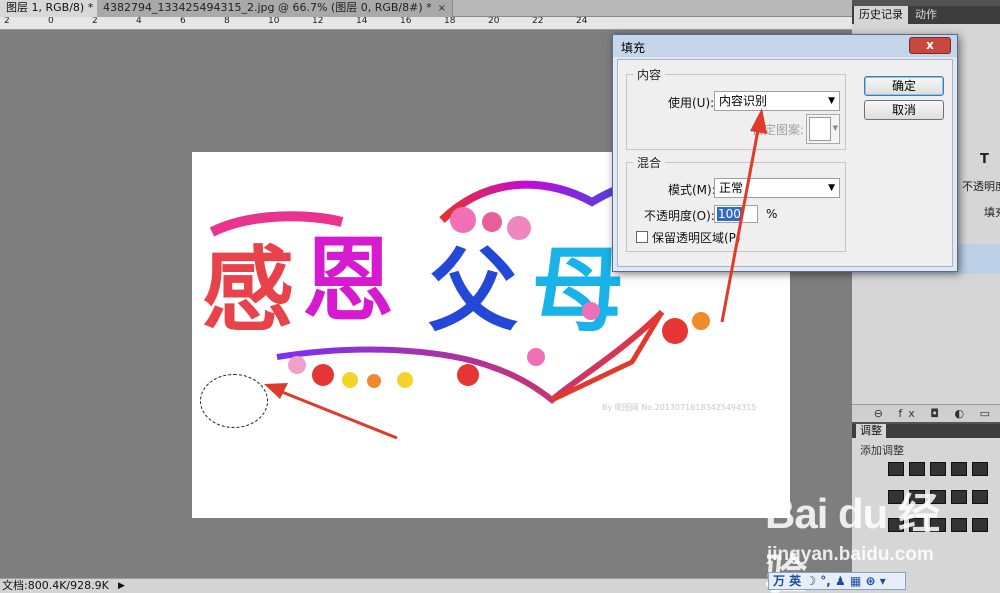  Describe the element at coordinates (904, 86) in the screenshot. I see `ok-button: 确定` at that location.